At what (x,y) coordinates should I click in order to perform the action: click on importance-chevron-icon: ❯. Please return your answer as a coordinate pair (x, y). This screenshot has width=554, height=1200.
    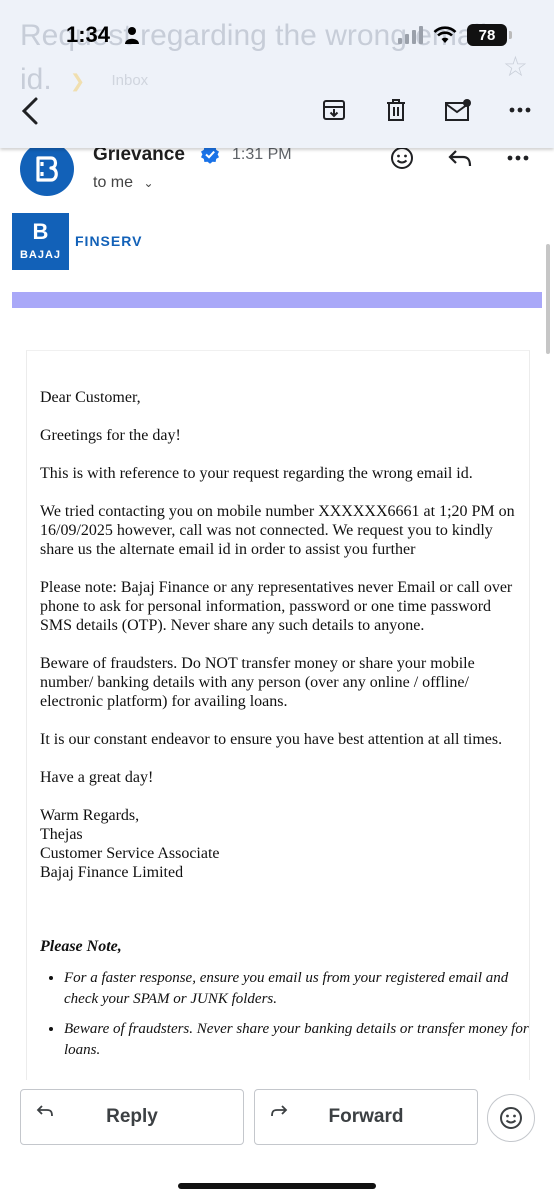
    Looking at the image, I should click on (78, 81).